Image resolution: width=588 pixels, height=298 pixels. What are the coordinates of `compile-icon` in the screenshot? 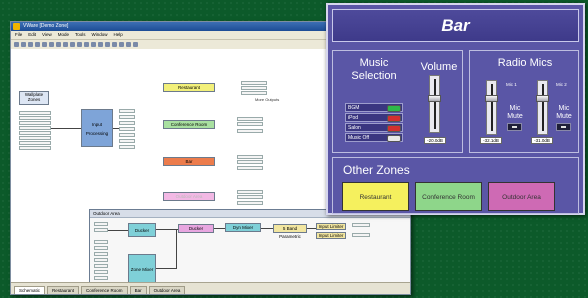 It's located at (121, 44).